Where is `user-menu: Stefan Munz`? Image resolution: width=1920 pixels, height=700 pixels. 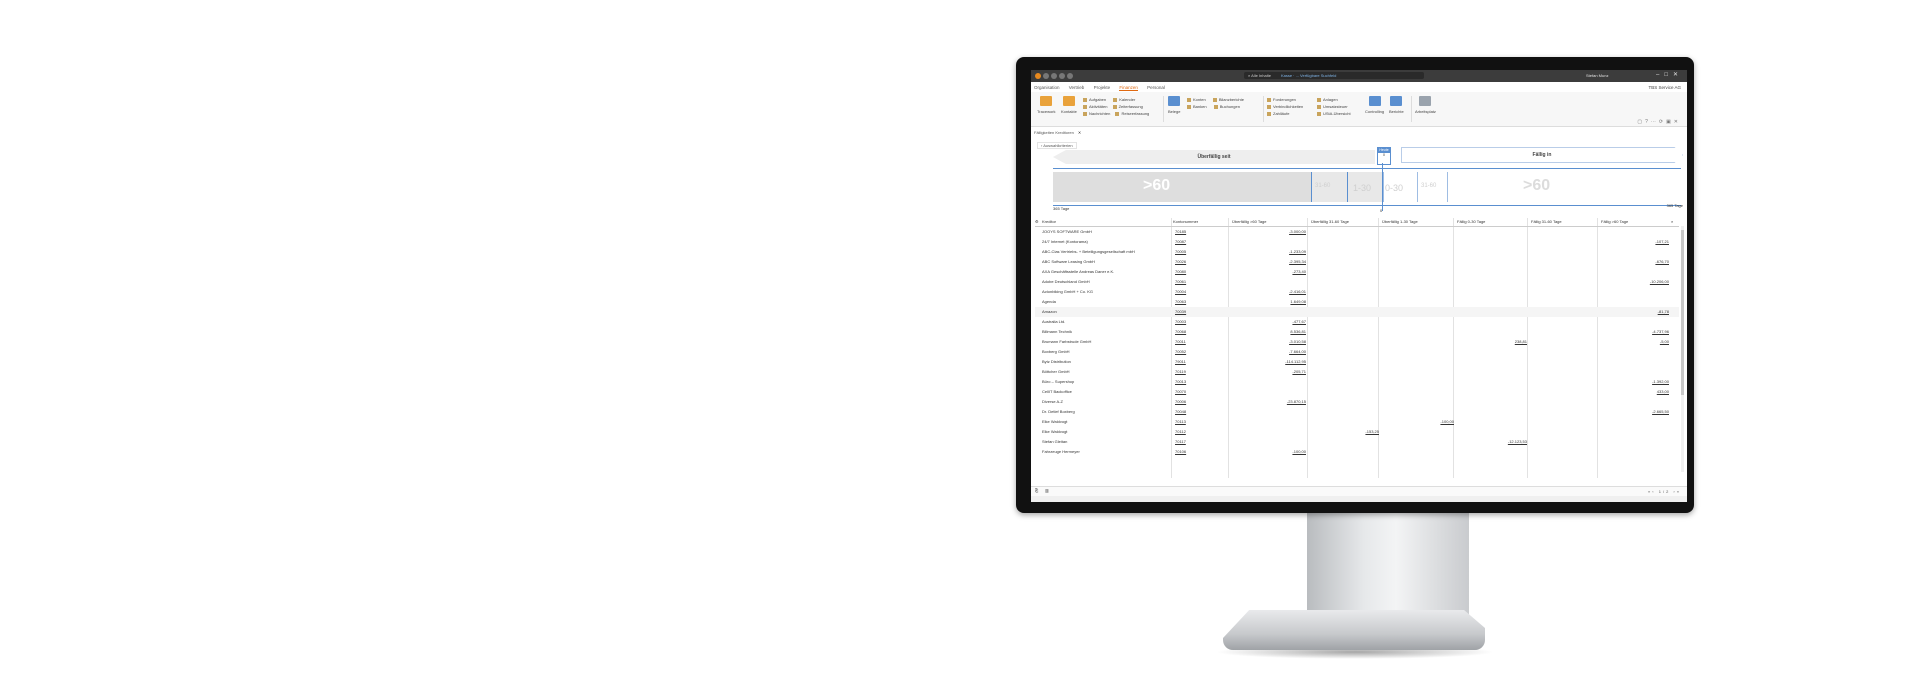 user-menu: Stefan Munz is located at coordinates (1597, 75).